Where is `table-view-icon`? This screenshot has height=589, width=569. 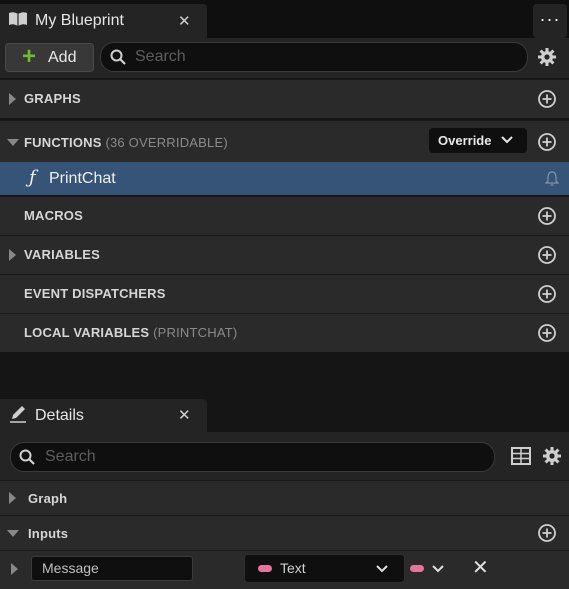
table-view-icon is located at coordinates (521, 458).